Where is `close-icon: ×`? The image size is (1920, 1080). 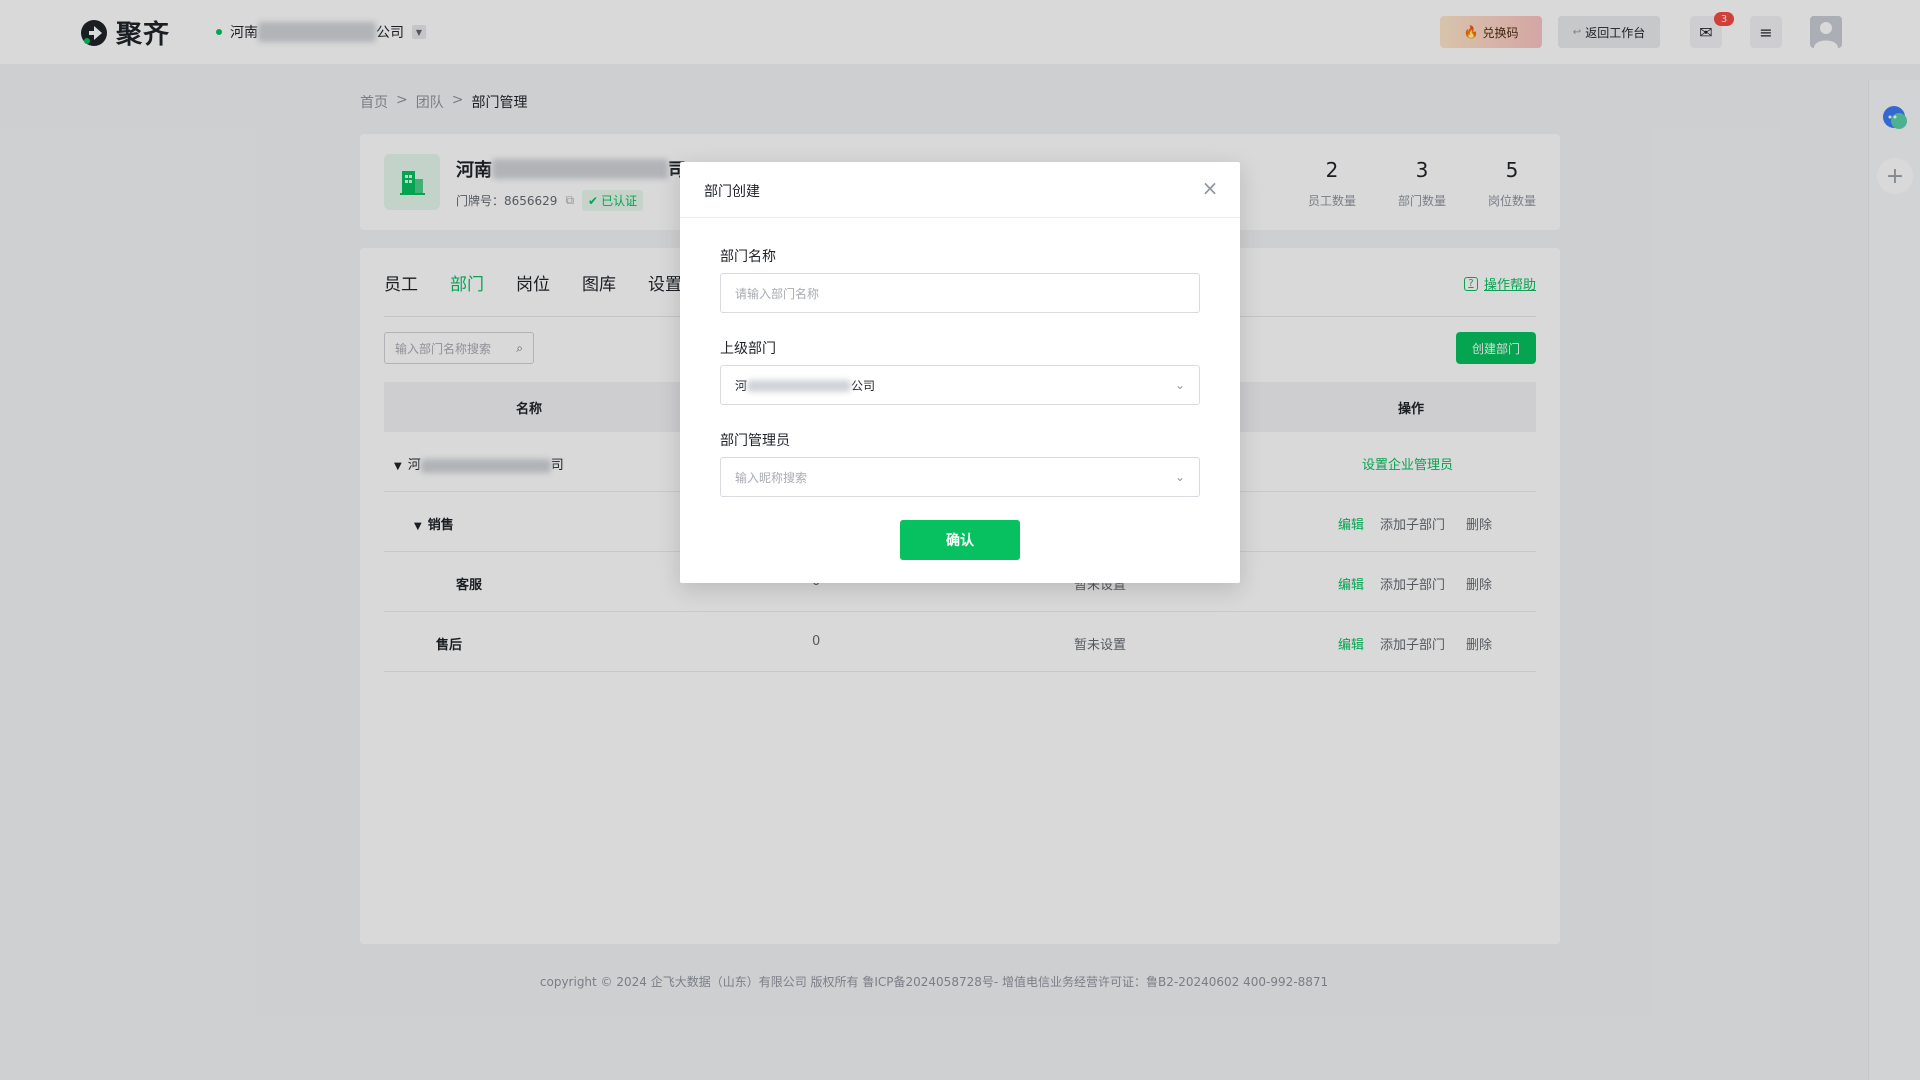 close-icon: × is located at coordinates (1210, 188).